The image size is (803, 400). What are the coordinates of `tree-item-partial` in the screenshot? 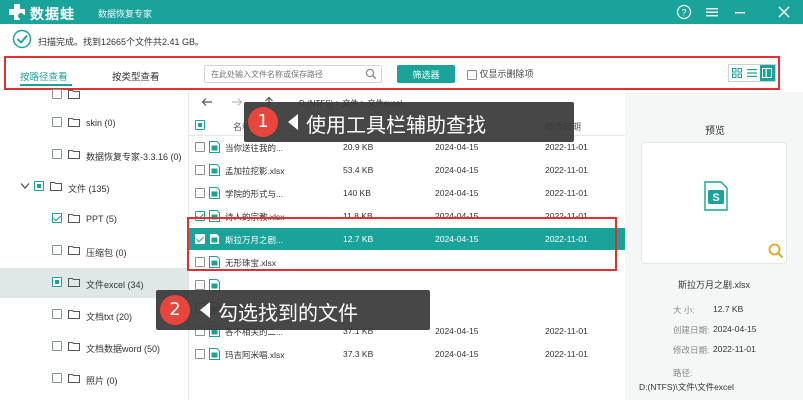 It's located at (94, 95).